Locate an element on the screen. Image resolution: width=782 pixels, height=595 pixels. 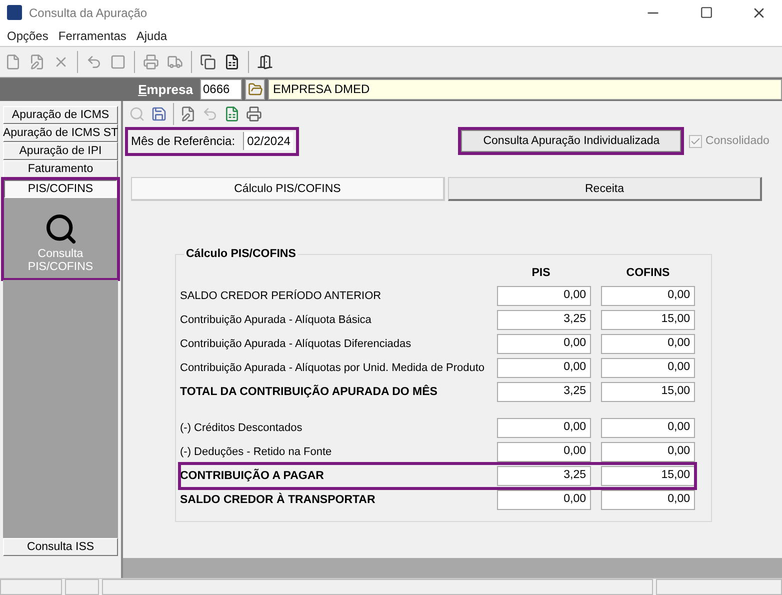
company-label: Empresa is located at coordinates (165, 89).